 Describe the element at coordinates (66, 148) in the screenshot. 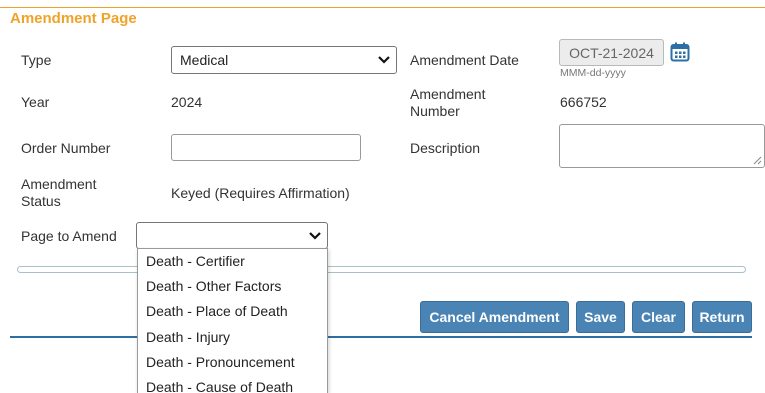

I see `order-number-label: Order Number` at that location.